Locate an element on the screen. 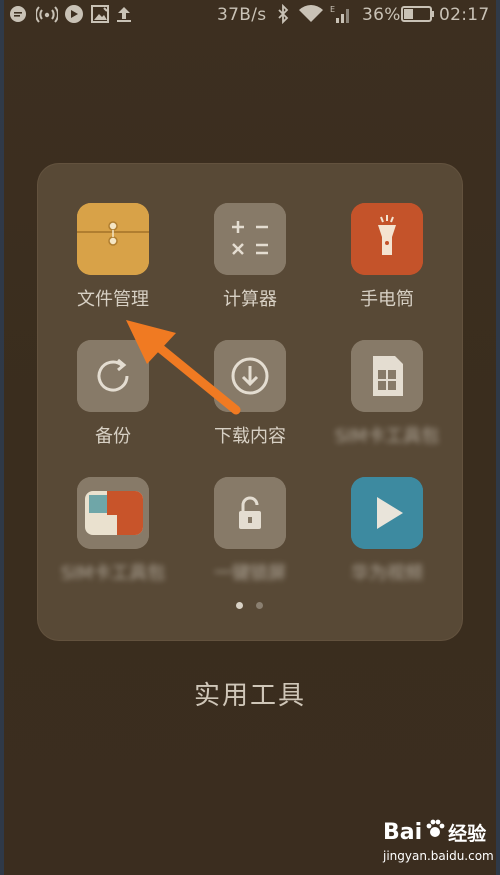 The width and height of the screenshot is (500, 875). watermark-logo: Bai is located at coordinates (403, 832).